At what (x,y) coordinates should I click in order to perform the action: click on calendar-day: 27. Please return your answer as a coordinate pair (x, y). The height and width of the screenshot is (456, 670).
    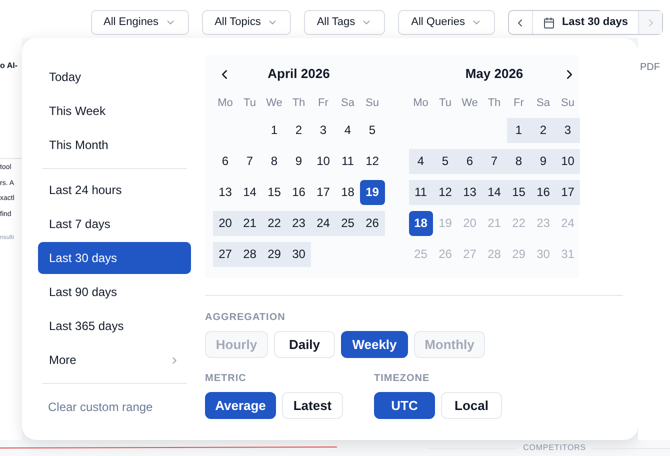
    Looking at the image, I should click on (225, 254).